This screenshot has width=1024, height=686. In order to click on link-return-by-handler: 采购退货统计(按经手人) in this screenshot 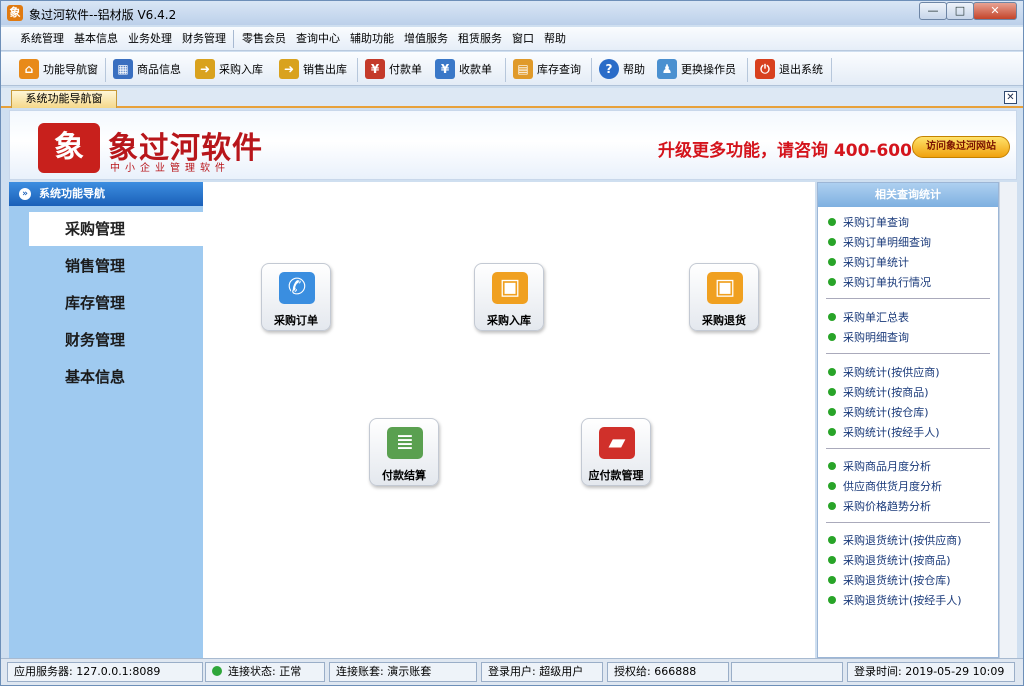, I will do `click(895, 600)`.